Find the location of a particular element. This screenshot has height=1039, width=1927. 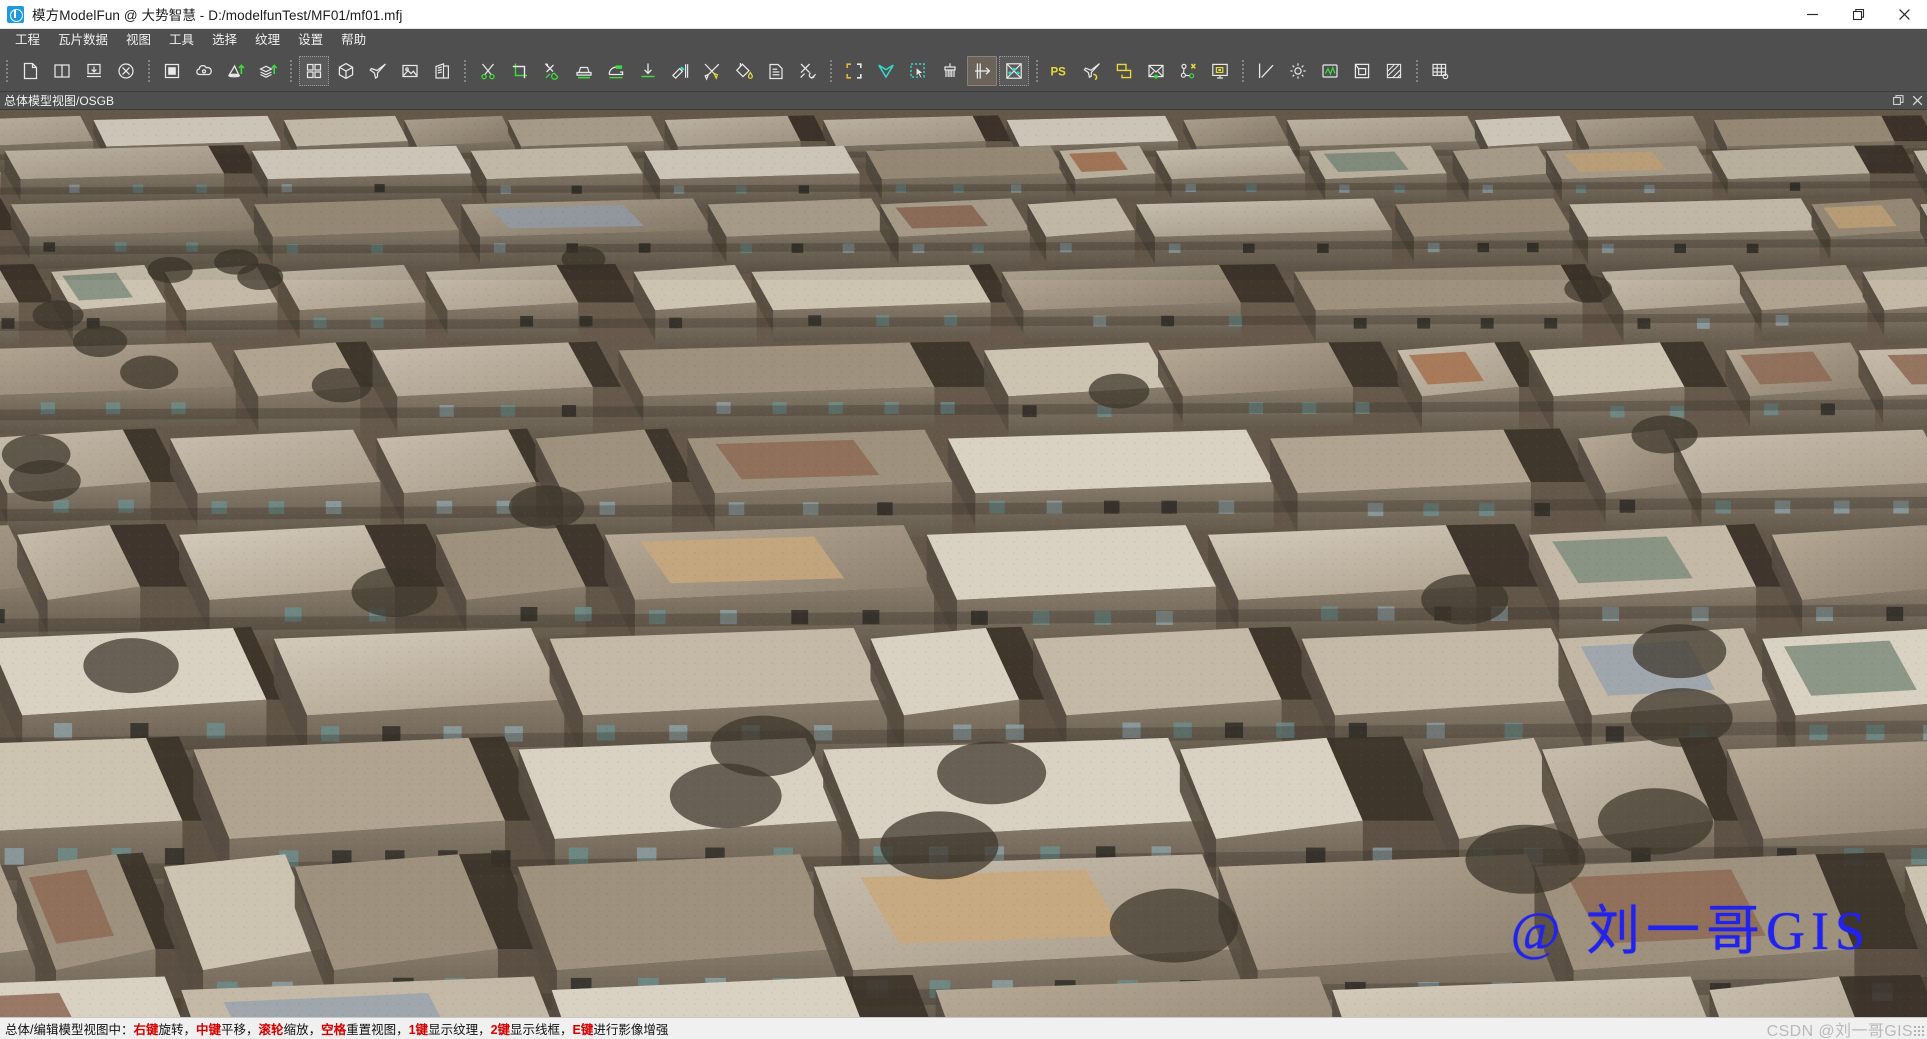

load-pointcloud-button is located at coordinates (204, 71).